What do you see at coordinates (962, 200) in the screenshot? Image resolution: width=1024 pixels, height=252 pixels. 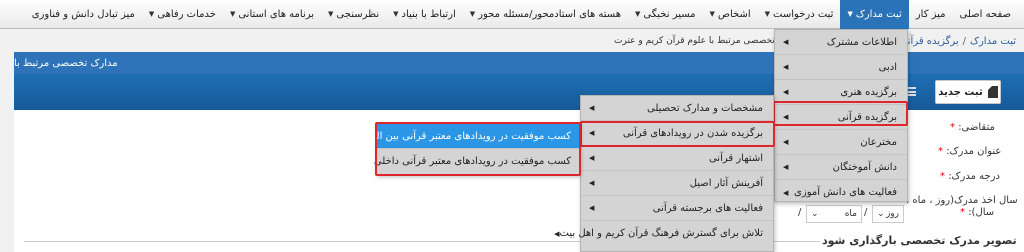 I see `date-label: سال اخذ مدرک(روز ، ماه ،` at bounding box center [962, 200].